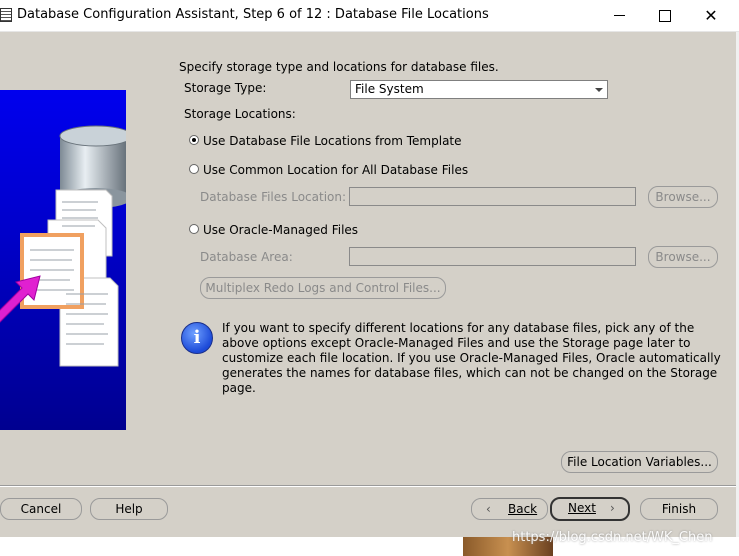 The image size is (739, 556). What do you see at coordinates (479, 89) in the screenshot?
I see `storage-type-select: File System` at bounding box center [479, 89].